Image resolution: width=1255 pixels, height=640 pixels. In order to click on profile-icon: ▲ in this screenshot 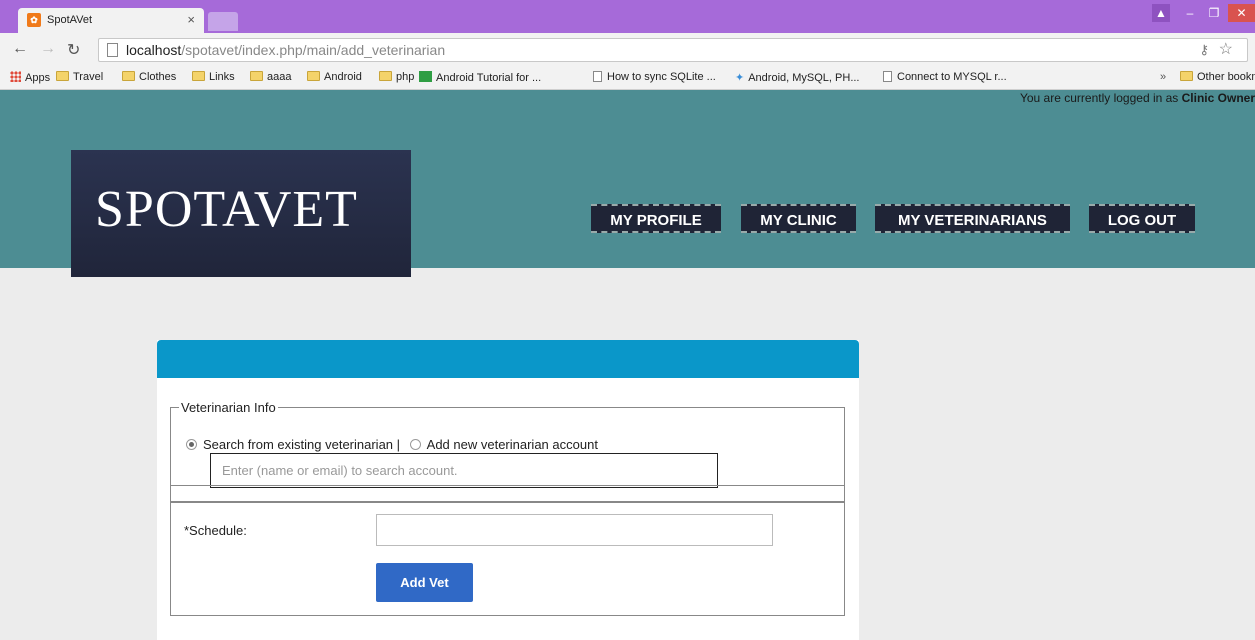, I will do `click(1161, 13)`.